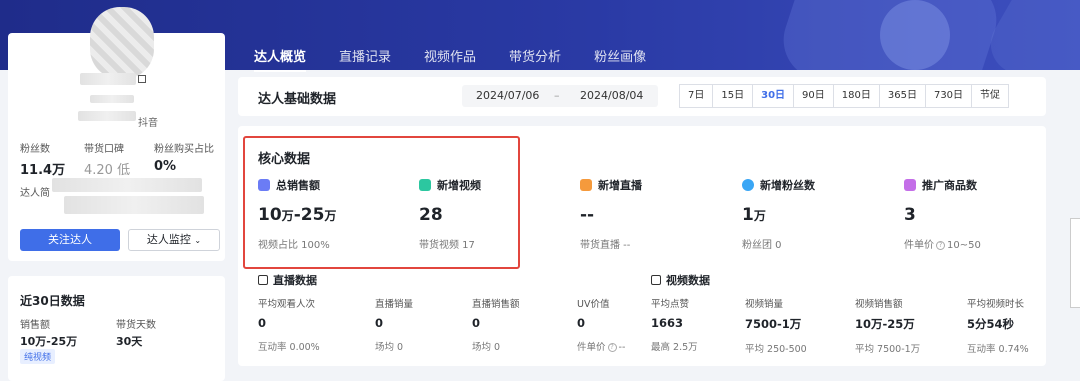 Image resolution: width=1080 pixels, height=381 pixels. I want to click on tab-overview: 达人概览, so click(280, 59).